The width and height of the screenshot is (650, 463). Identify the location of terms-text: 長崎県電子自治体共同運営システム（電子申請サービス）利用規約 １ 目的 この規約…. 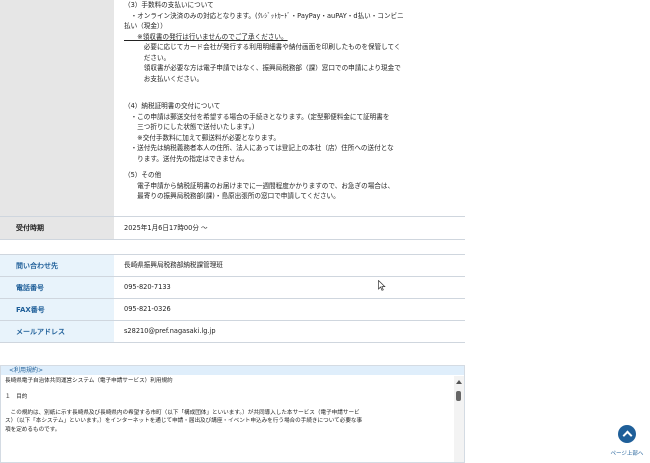
(232, 405).